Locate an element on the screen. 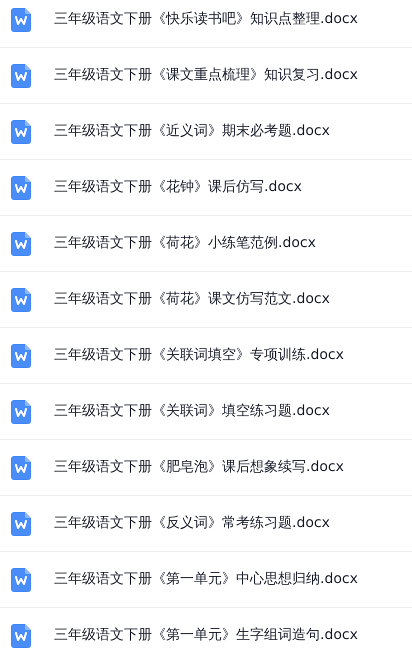  file-name: 三年级语文下册《快乐读书吧》知识点整理.docx is located at coordinates (206, 19).